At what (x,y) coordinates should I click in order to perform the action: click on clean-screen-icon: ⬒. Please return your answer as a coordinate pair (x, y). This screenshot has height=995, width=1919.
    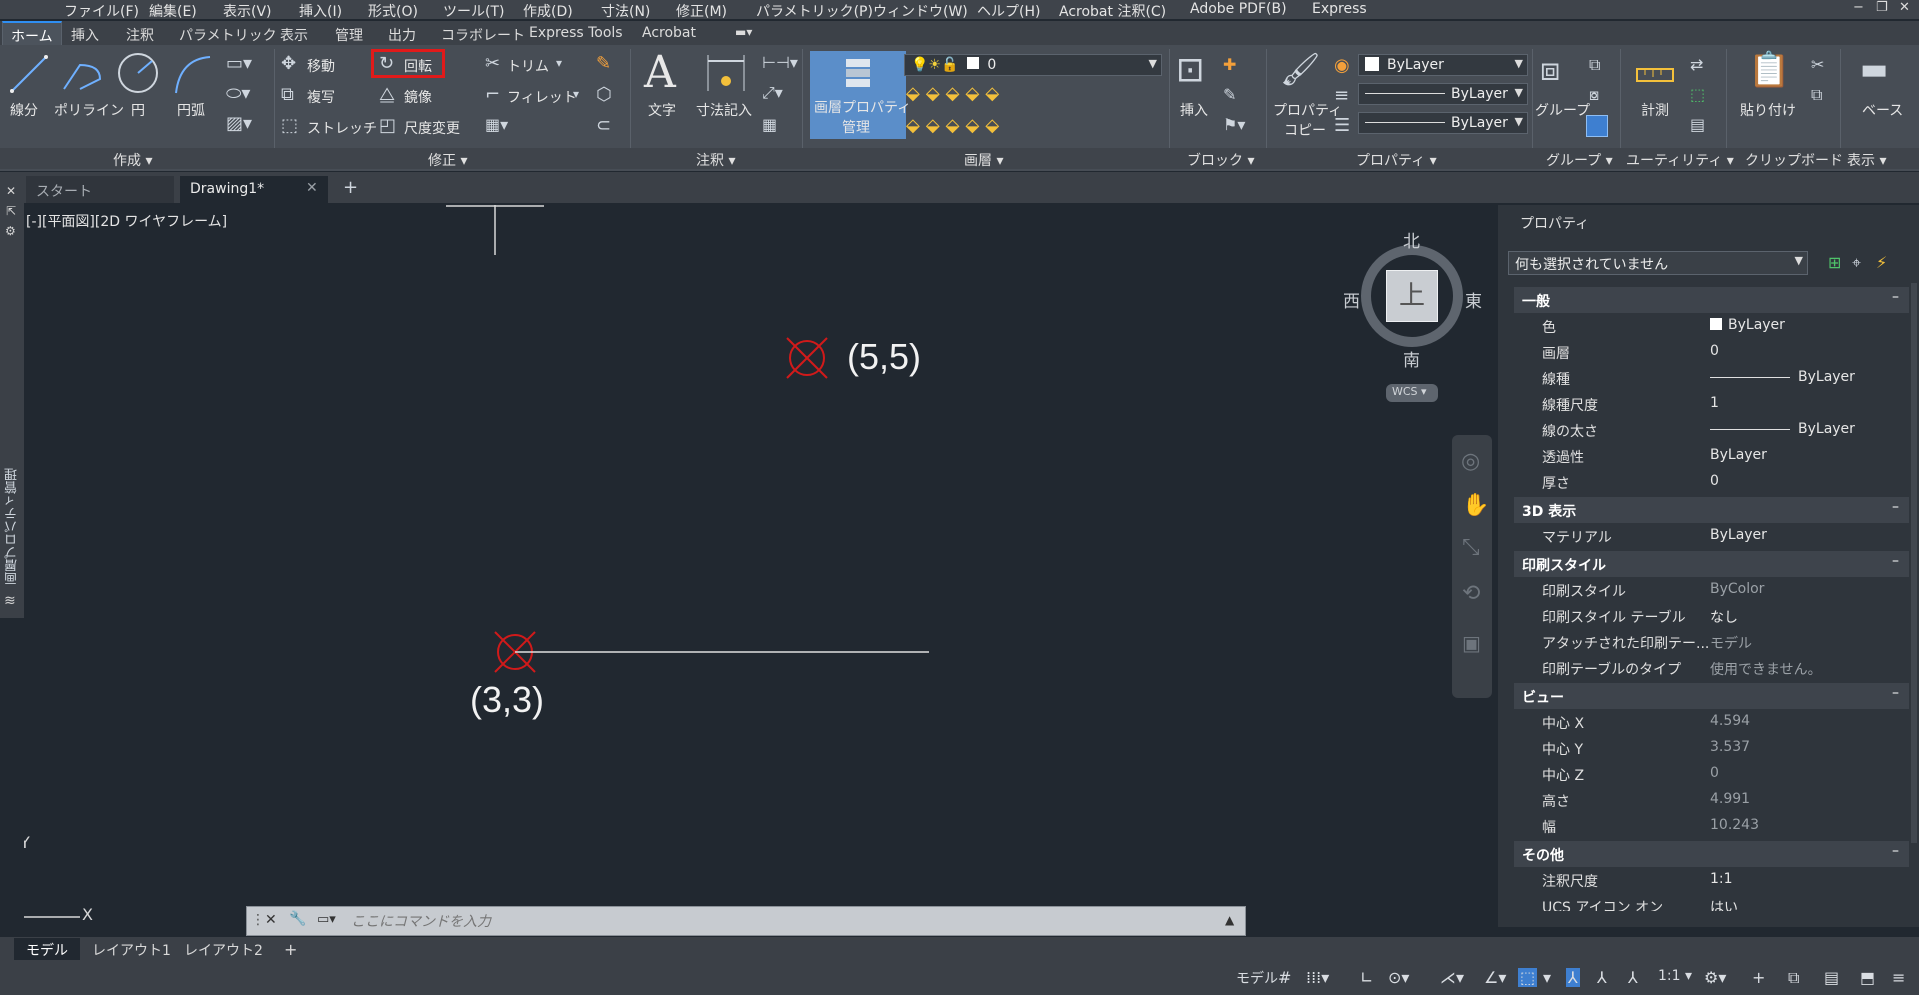
    Looking at the image, I should click on (1867, 977).